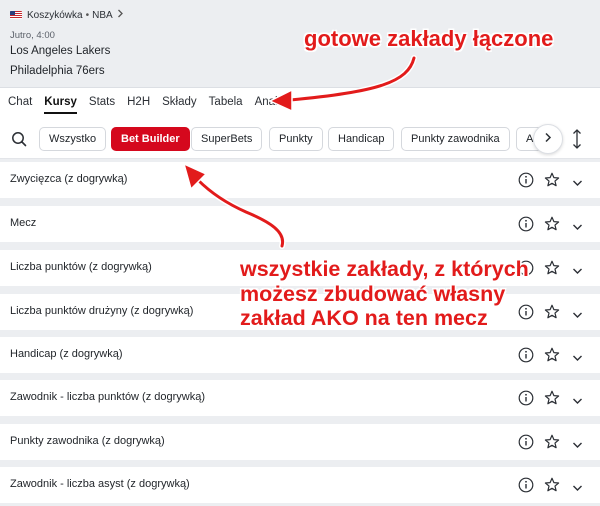 This screenshot has width=600, height=506. I want to click on market-row: Zwycięzca (z dogrywką), so click(300, 180).